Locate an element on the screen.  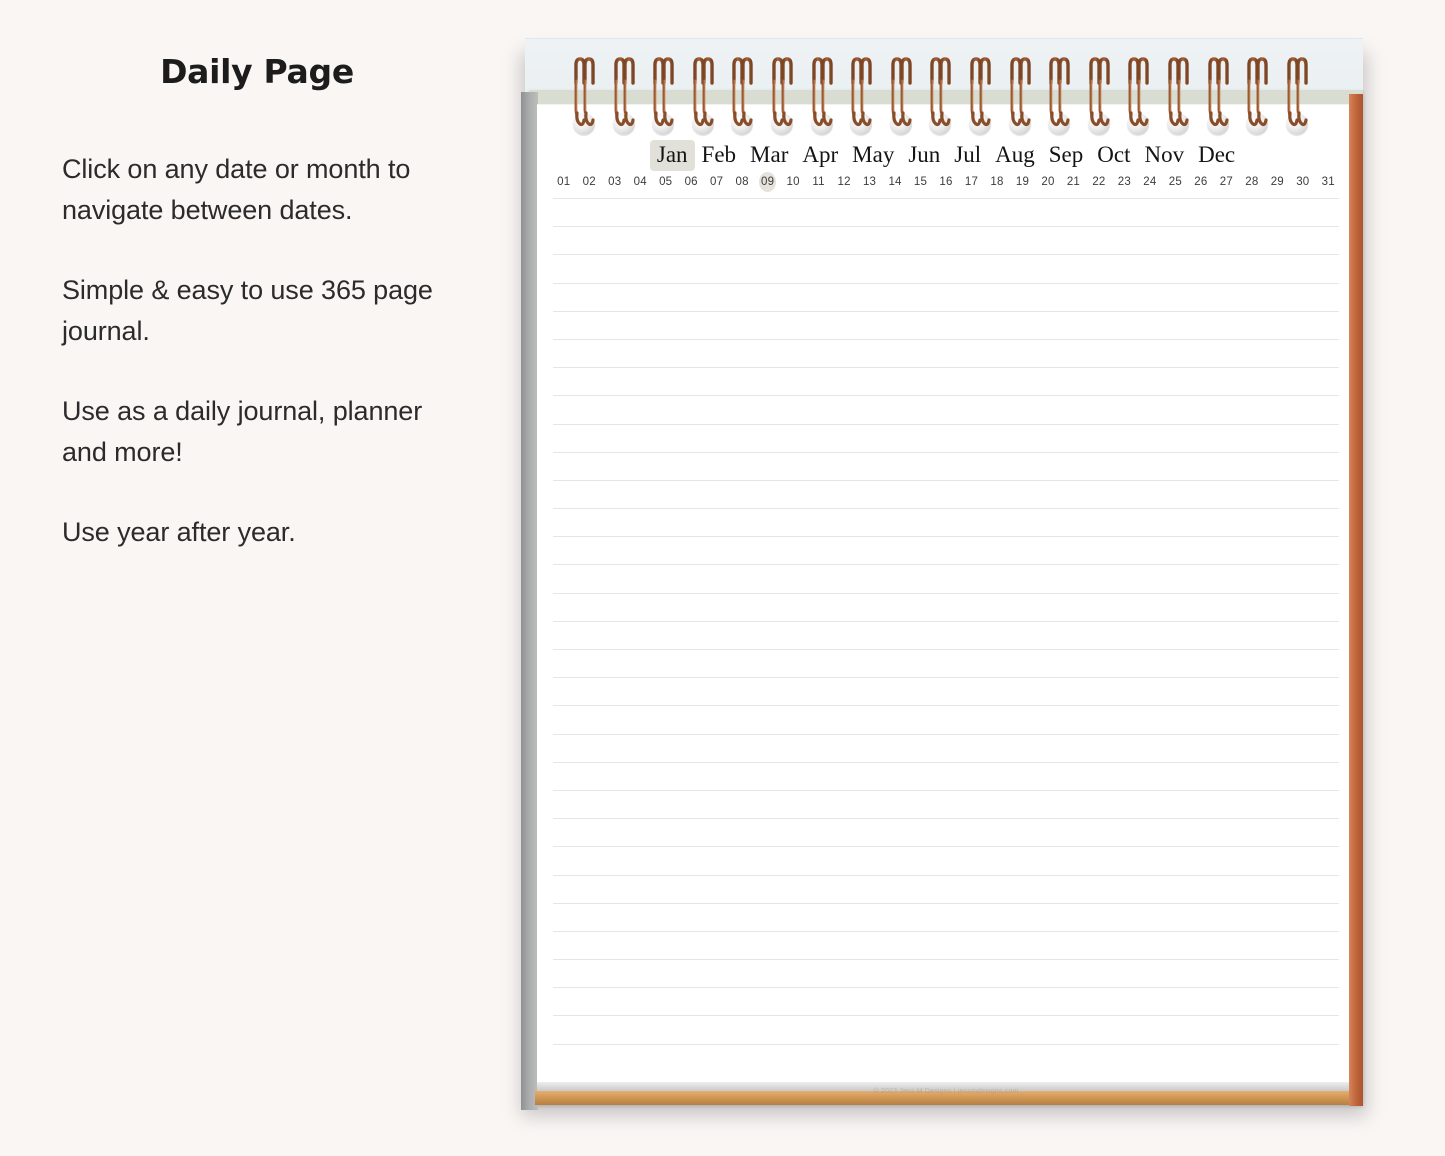
month-button-jun: Jun is located at coordinates (924, 155).